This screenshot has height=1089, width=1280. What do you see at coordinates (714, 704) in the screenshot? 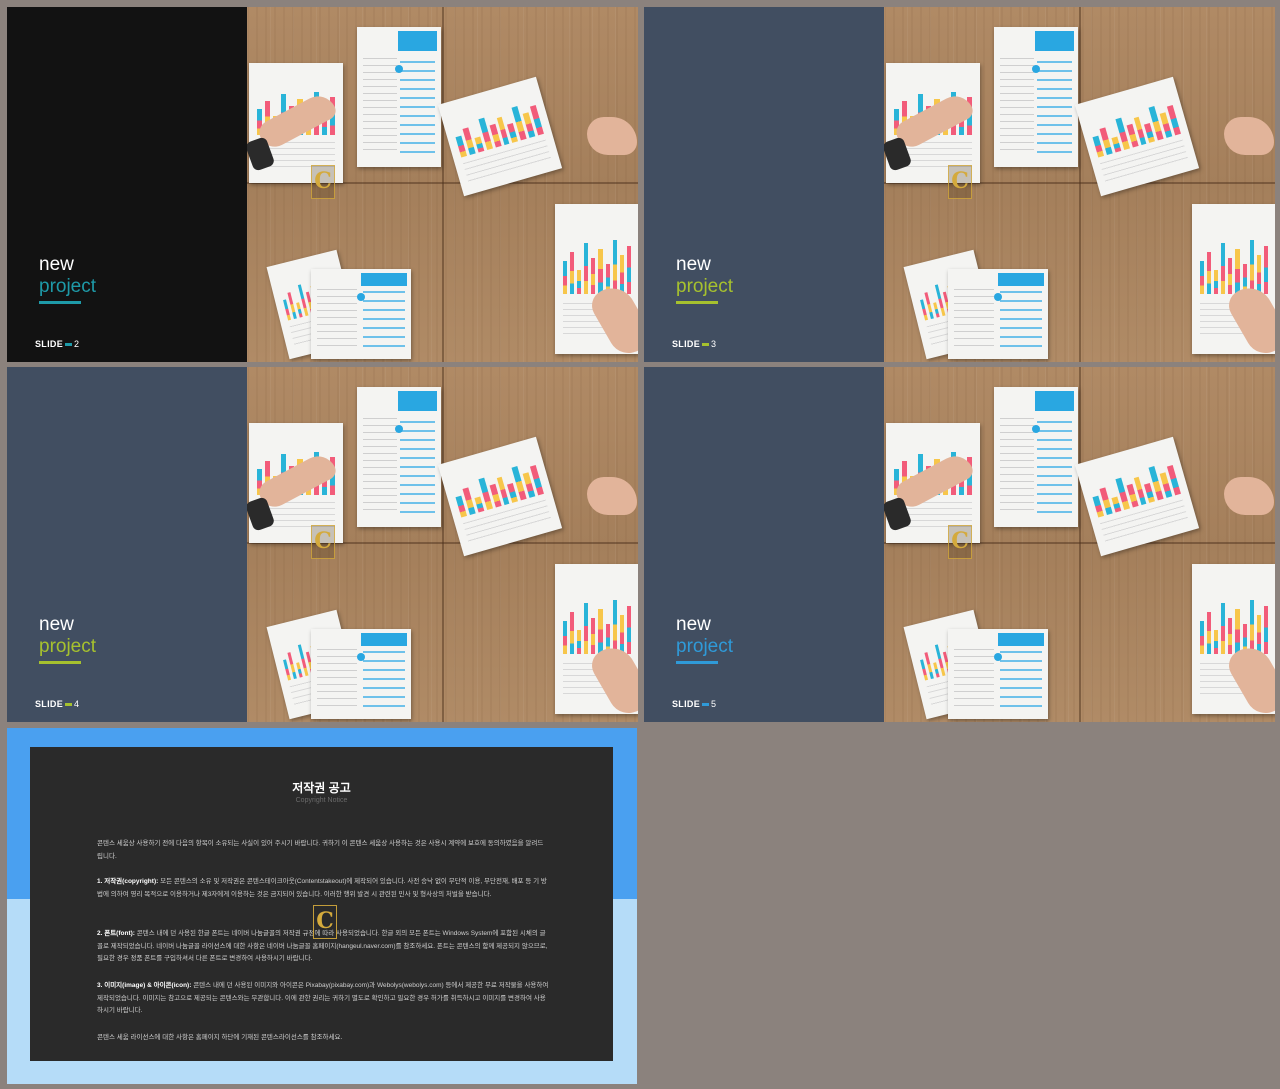
I see `slide-number: 5` at bounding box center [714, 704].